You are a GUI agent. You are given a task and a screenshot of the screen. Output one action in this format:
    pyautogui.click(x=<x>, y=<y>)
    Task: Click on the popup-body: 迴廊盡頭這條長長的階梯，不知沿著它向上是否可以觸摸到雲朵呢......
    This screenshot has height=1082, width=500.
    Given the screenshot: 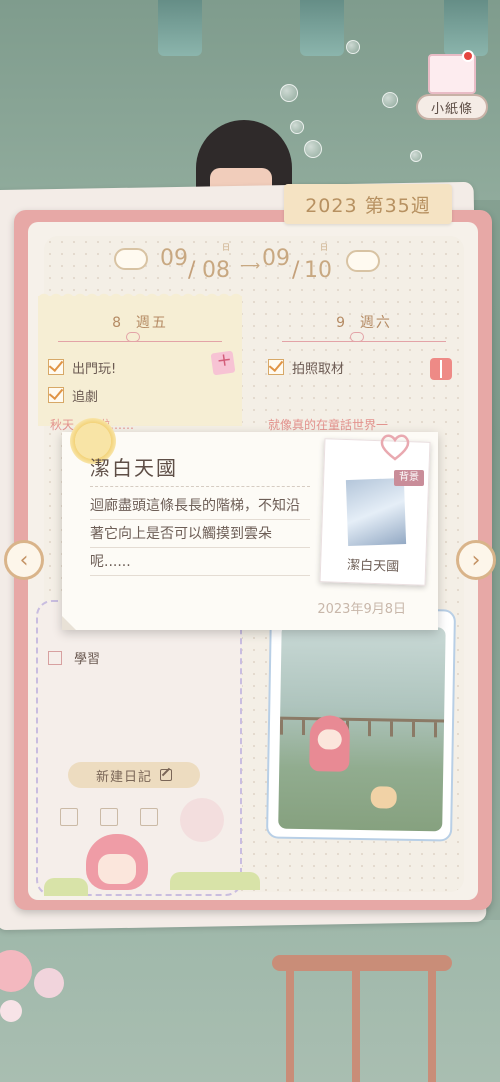 What is the action you would take?
    pyautogui.click(x=200, y=534)
    